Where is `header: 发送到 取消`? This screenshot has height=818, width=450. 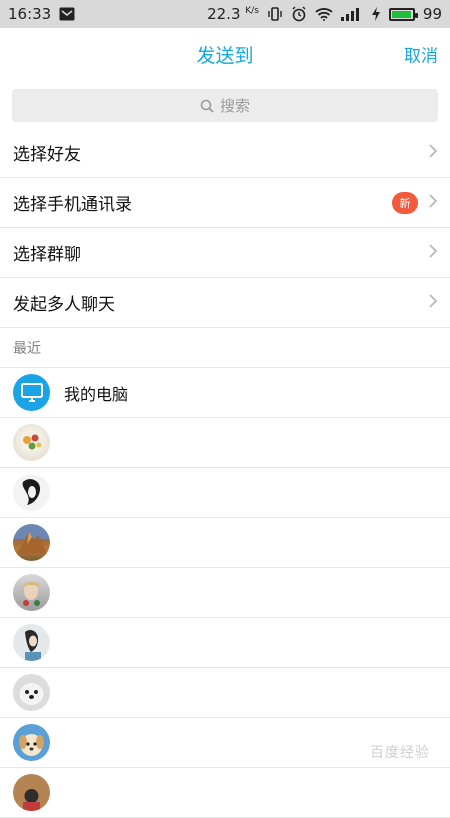 header: 发送到 取消 is located at coordinates (225, 54).